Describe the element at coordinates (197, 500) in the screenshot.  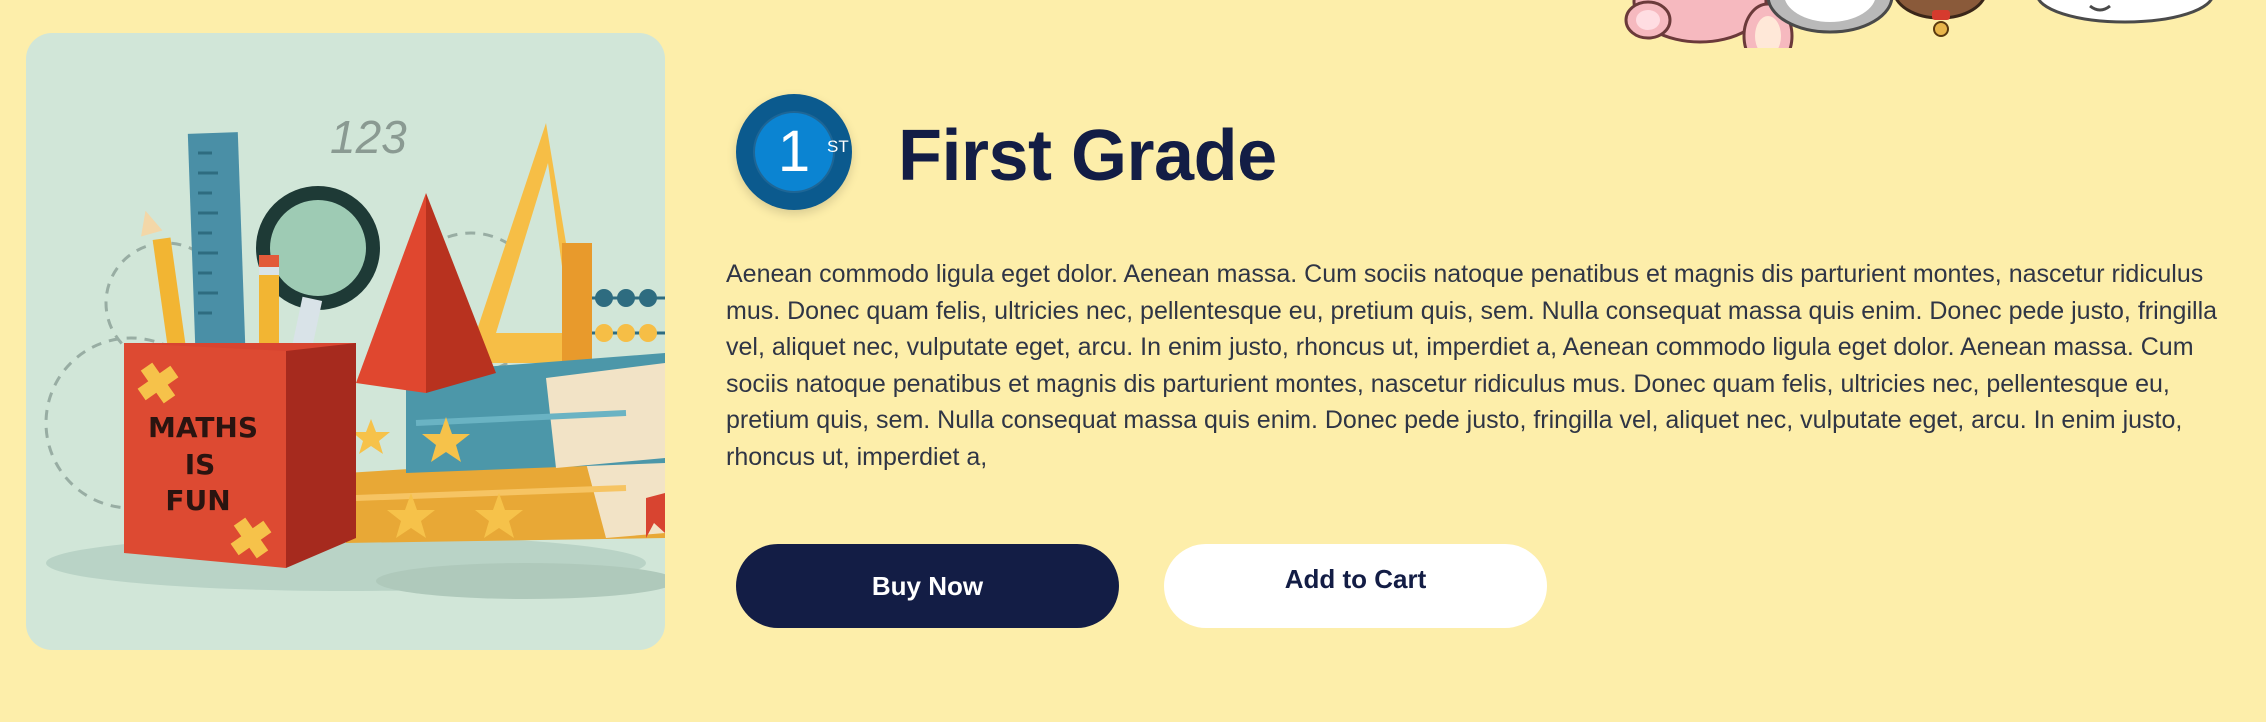
I see `box-text-line-3: FUN` at that location.